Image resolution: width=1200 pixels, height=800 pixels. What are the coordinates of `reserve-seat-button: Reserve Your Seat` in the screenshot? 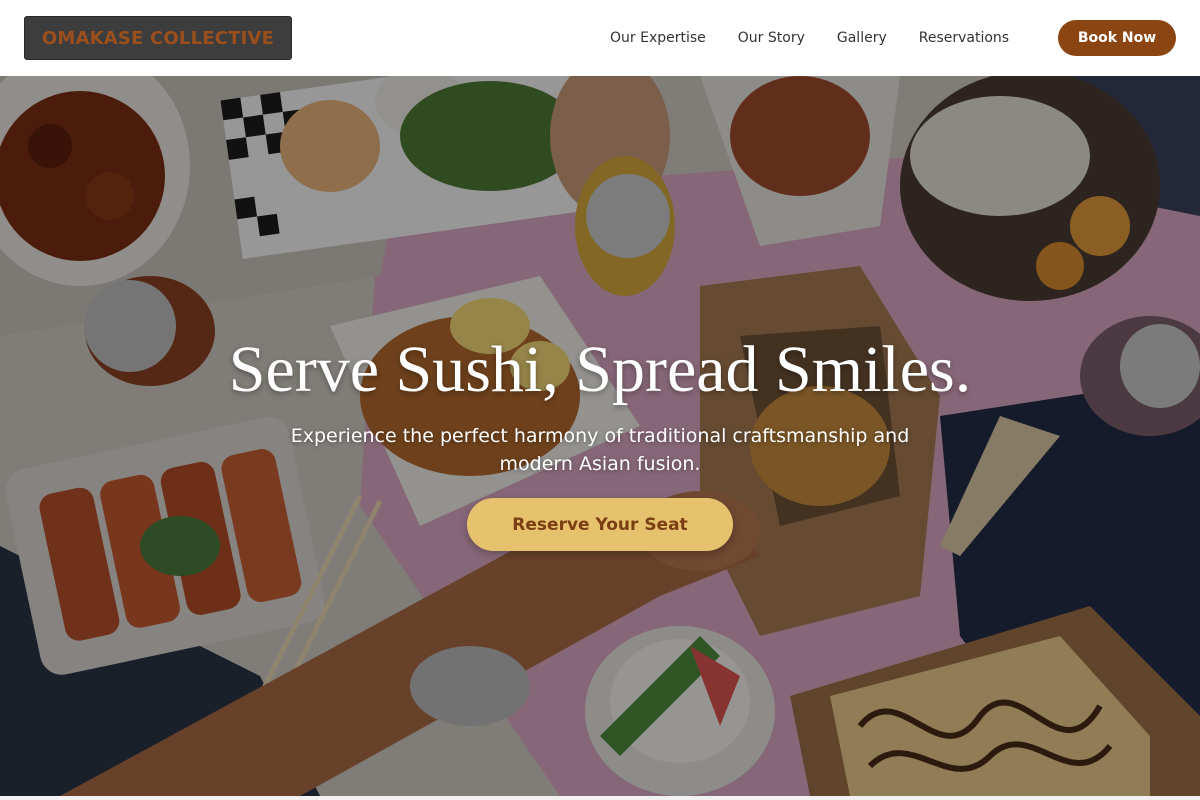 It's located at (600, 524).